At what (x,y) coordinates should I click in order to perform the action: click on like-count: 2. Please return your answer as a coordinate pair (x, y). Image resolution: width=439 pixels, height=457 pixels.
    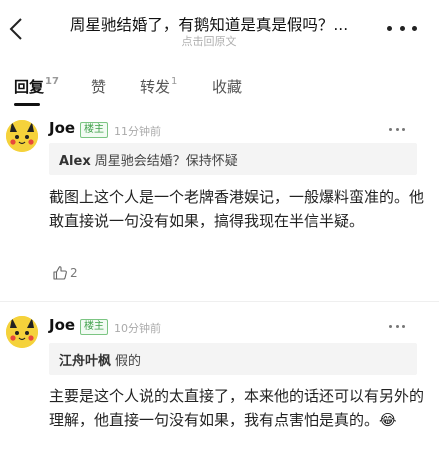
    Looking at the image, I should click on (74, 273).